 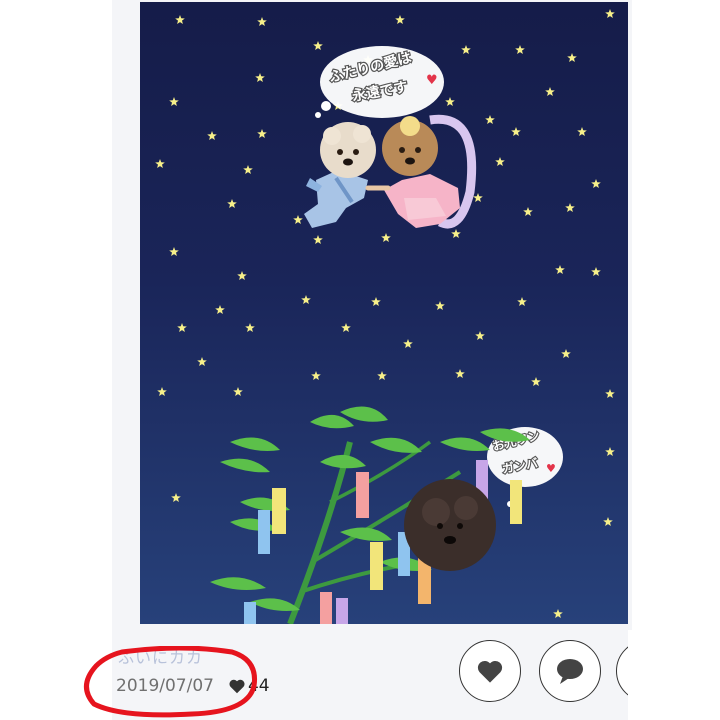 I want to click on like-count: 44, so click(x=258, y=686).